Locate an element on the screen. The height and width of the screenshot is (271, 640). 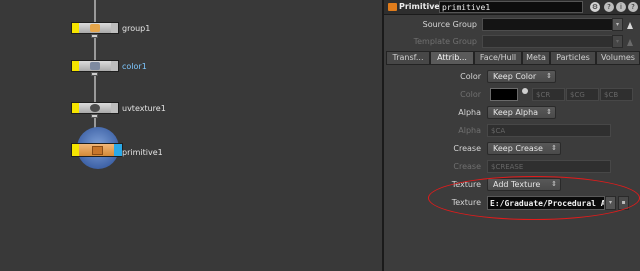
node-name-input: primitive1 is located at coordinates (511, 7).